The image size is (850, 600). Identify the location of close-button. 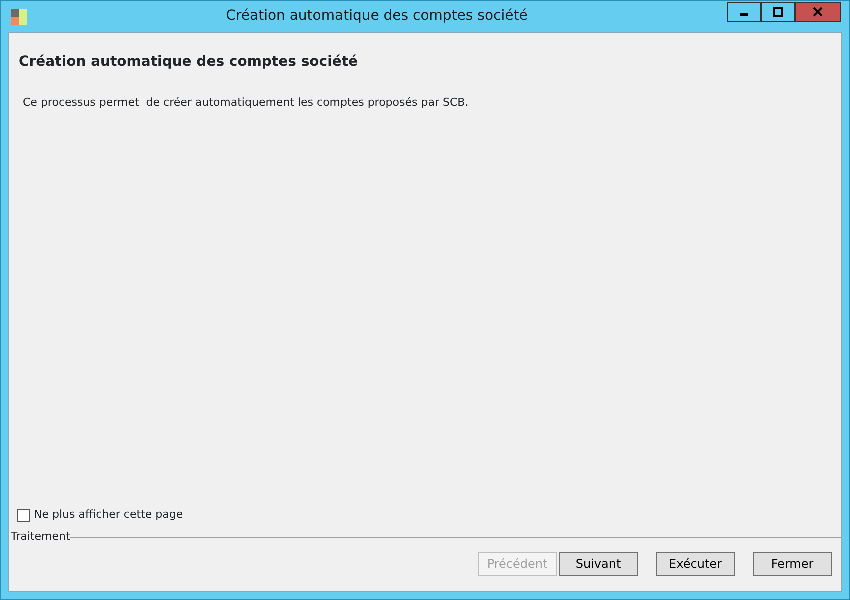
(818, 12).